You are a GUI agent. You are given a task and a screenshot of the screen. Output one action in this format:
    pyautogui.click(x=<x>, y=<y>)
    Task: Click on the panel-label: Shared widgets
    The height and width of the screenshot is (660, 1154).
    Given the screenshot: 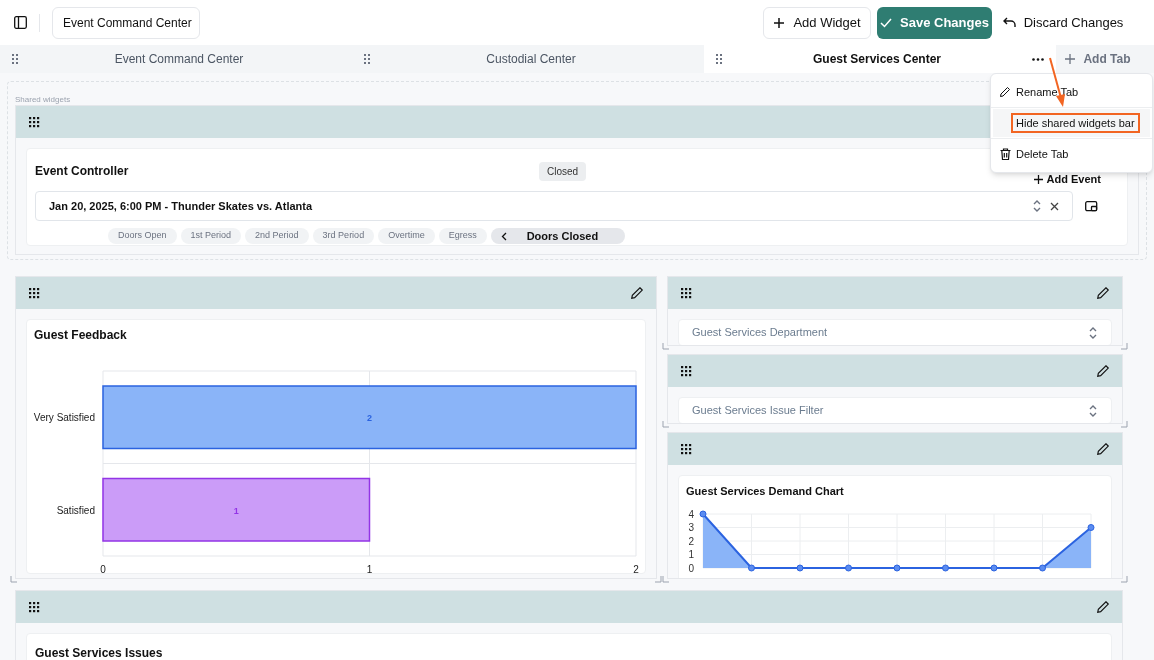 What is the action you would take?
    pyautogui.click(x=43, y=99)
    